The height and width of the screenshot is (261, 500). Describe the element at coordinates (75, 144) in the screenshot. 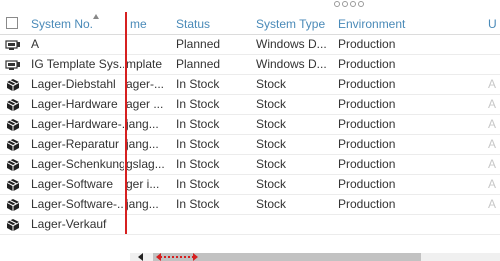

I see `cell-system-no: Lager-Reparatur` at that location.